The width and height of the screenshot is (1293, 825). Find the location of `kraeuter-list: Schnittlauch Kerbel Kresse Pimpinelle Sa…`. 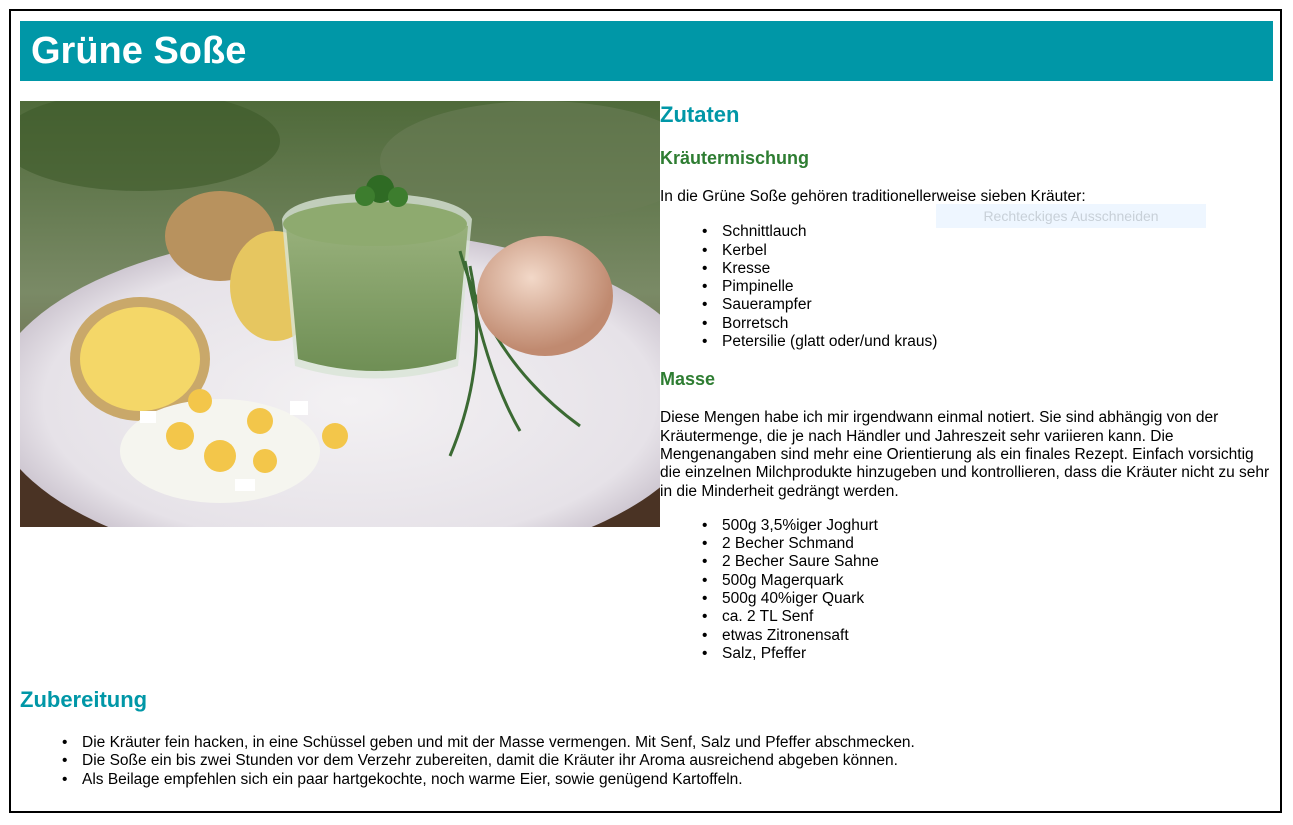

kraeuter-list: Schnittlauch Kerbel Kresse Pimpinelle Sa… is located at coordinates (967, 287).